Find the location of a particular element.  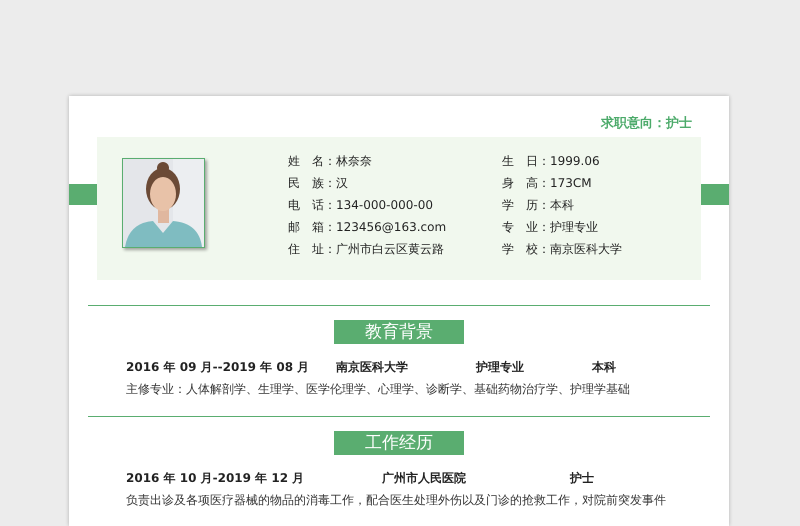

field-value: 护理专业 is located at coordinates (574, 227).